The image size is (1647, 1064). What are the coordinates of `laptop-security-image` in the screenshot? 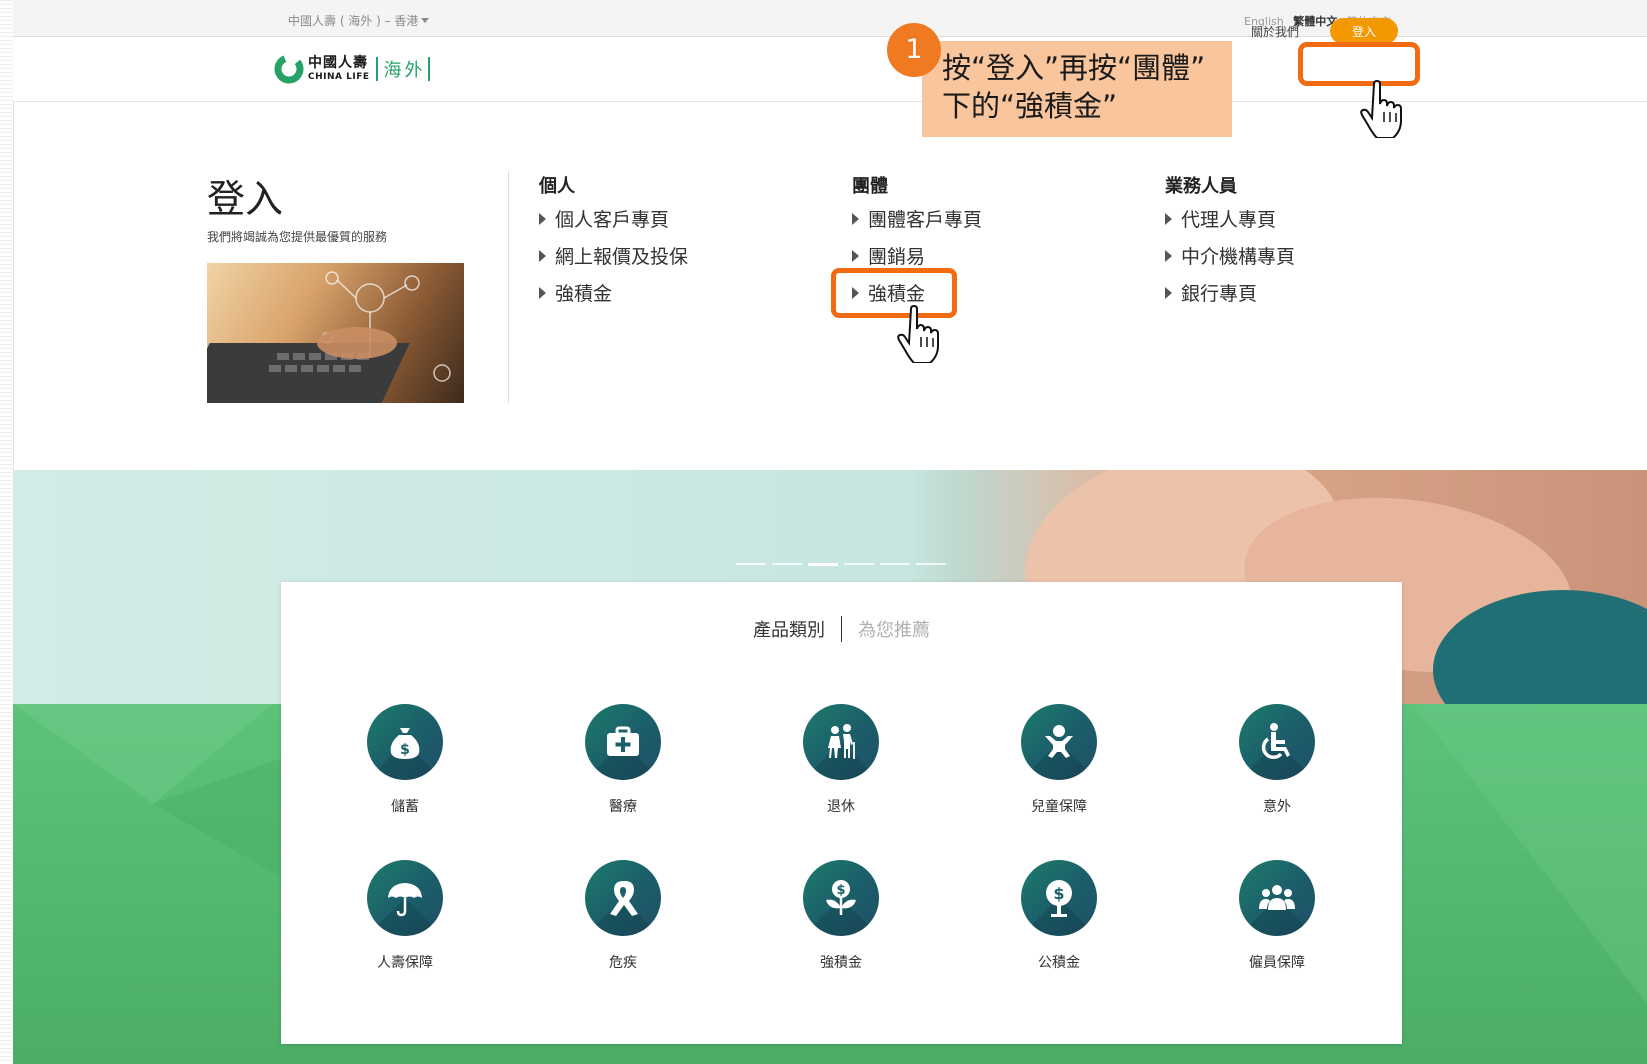 It's located at (335, 333).